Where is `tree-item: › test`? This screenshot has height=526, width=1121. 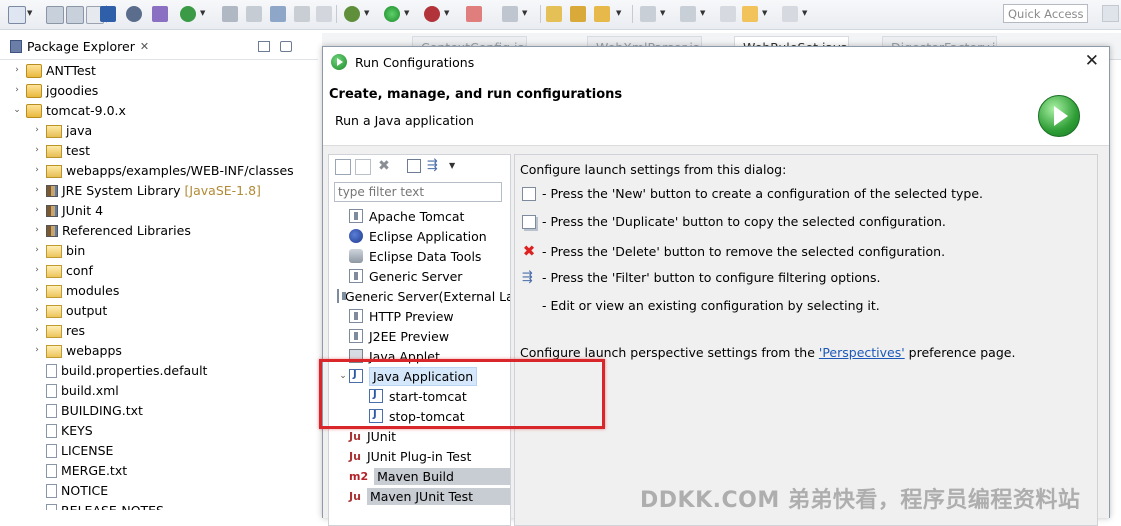
tree-item: › test is located at coordinates (60, 150).